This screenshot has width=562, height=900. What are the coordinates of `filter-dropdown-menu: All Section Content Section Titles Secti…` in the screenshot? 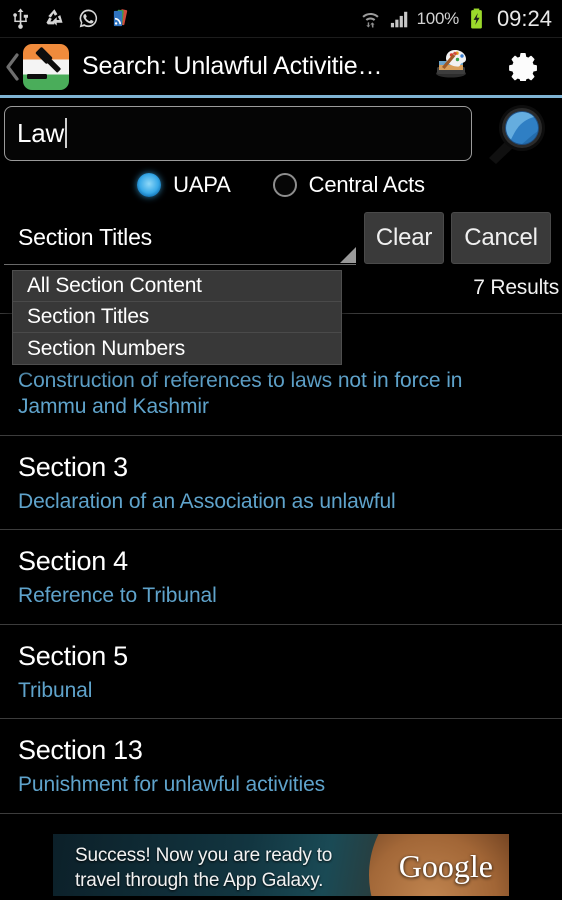 It's located at (177, 317).